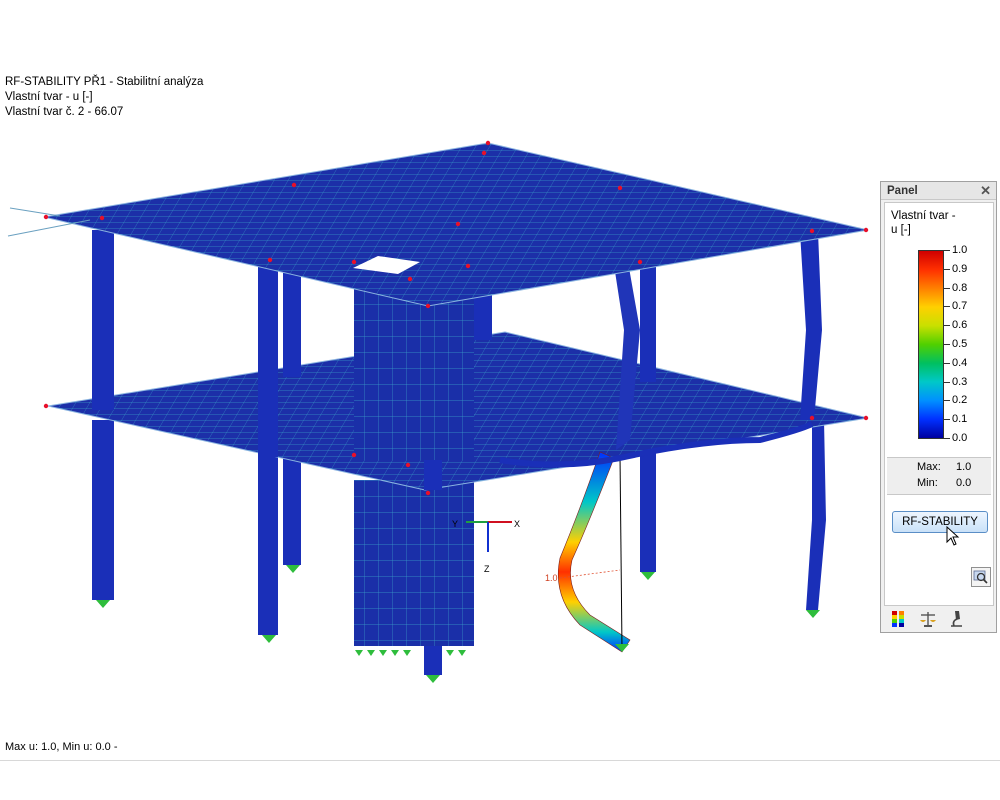  I want to click on balance-icon, so click(928, 619).